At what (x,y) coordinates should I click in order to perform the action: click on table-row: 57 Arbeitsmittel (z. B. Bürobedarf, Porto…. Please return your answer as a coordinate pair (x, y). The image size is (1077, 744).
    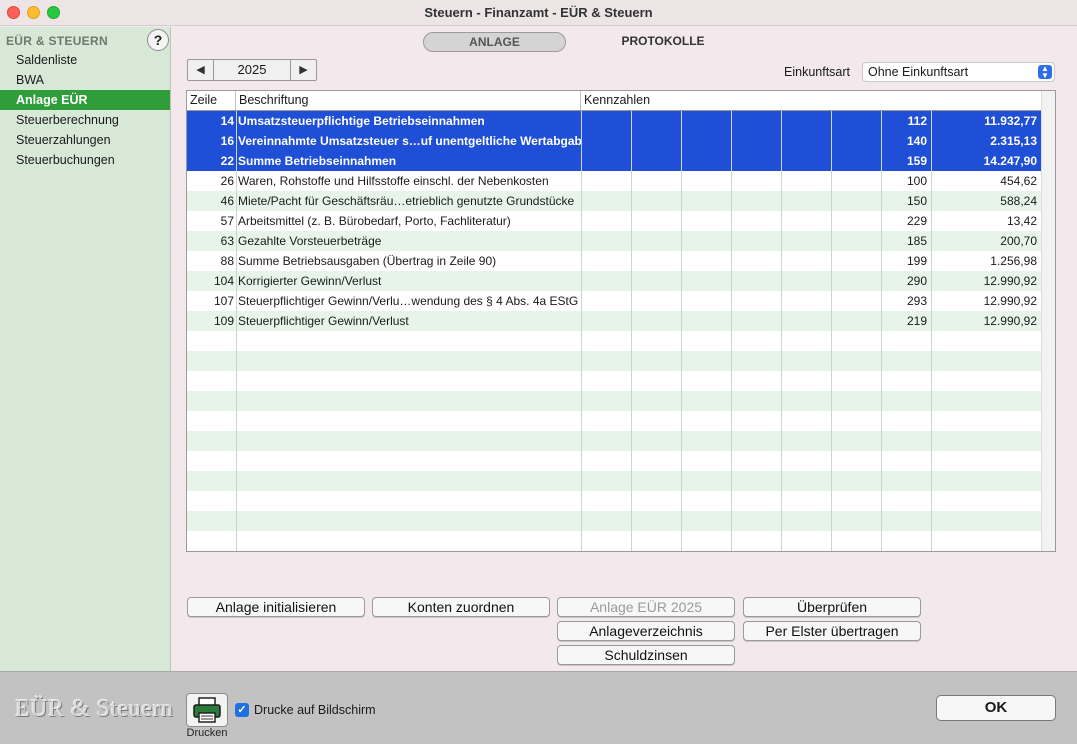
    Looking at the image, I should click on (621, 221).